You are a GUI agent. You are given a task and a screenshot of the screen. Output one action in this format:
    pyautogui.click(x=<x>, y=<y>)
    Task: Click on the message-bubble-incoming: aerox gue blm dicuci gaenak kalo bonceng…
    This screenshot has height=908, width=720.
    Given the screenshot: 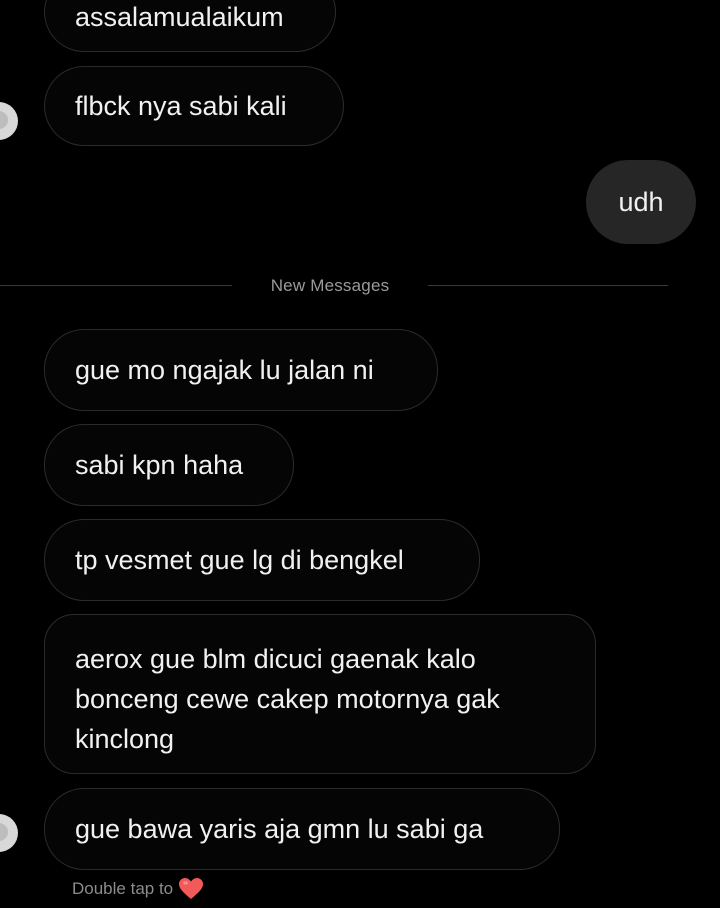 What is the action you would take?
    pyautogui.click(x=320, y=694)
    